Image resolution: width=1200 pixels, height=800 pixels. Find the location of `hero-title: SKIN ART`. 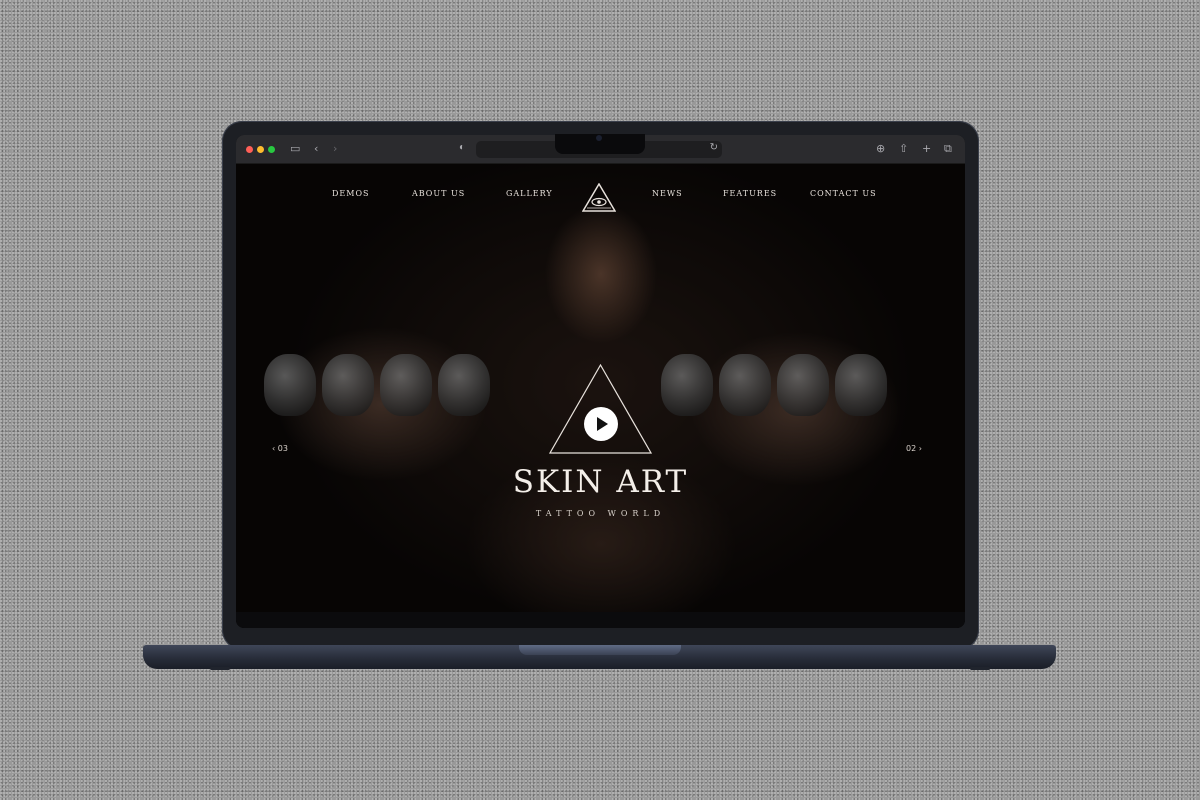

hero-title: SKIN ART is located at coordinates (600, 482).